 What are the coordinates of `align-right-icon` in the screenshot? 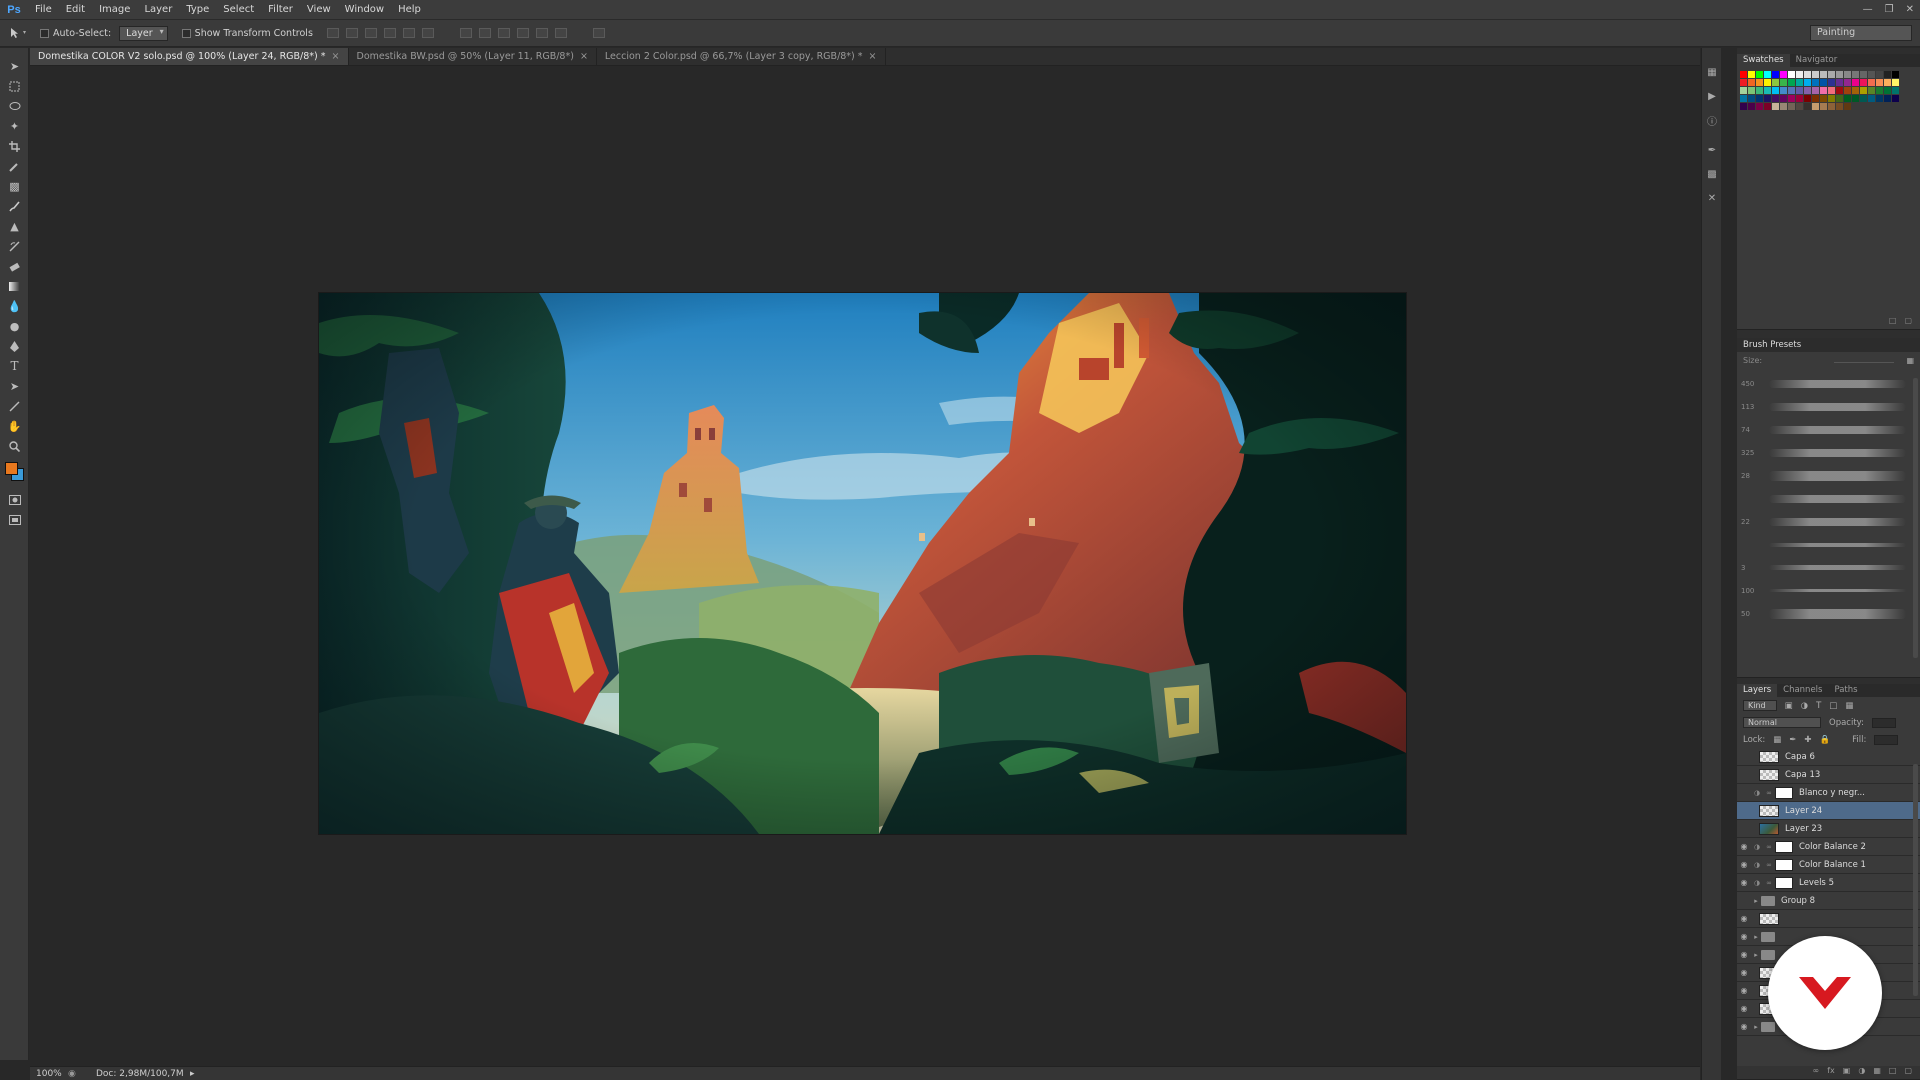 It's located at (427, 33).